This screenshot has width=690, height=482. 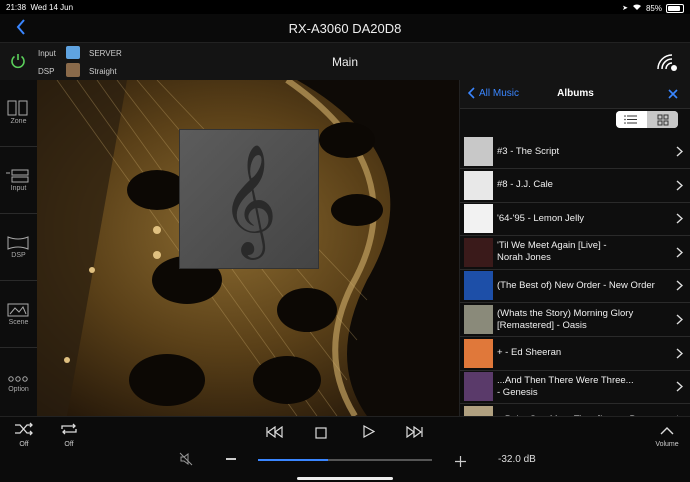 I want to click on sidebar-item-input: Input, so click(x=18, y=180).